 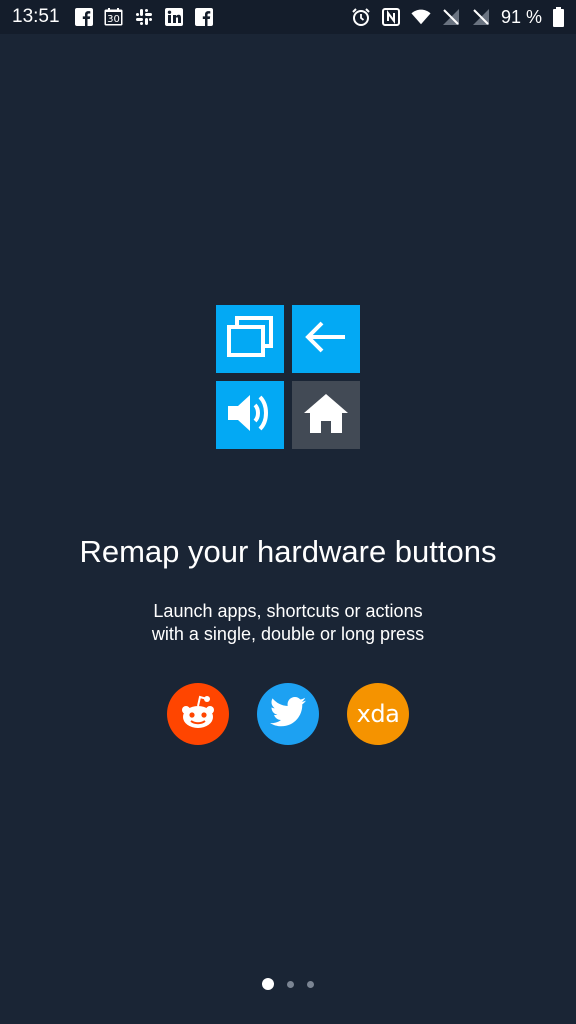 What do you see at coordinates (521, 16) in the screenshot?
I see `battery-percent: 91 %` at bounding box center [521, 16].